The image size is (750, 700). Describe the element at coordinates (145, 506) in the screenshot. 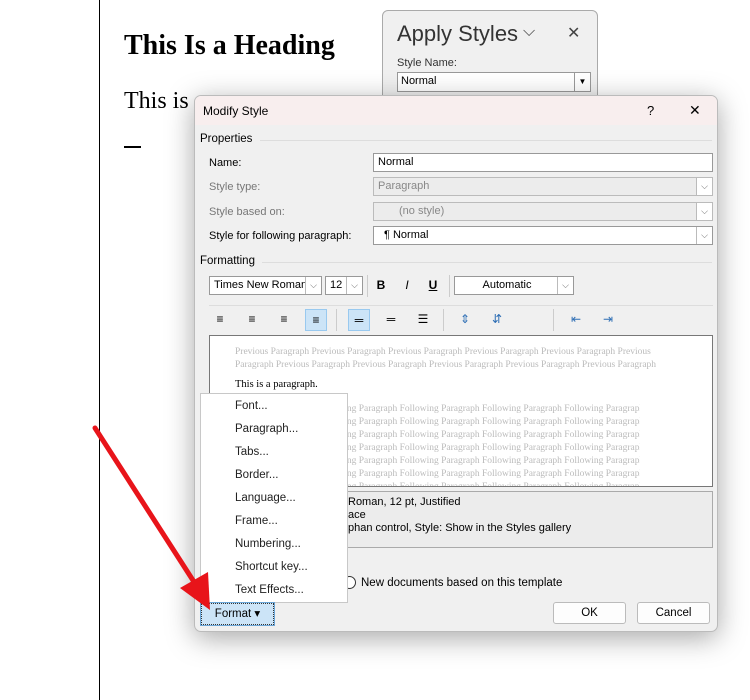

I see `arrow-shaft` at that location.